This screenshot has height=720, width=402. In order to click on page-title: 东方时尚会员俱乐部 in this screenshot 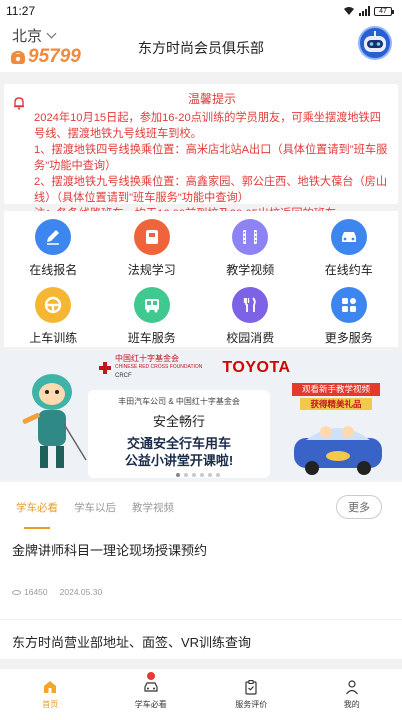, I will do `click(201, 48)`.